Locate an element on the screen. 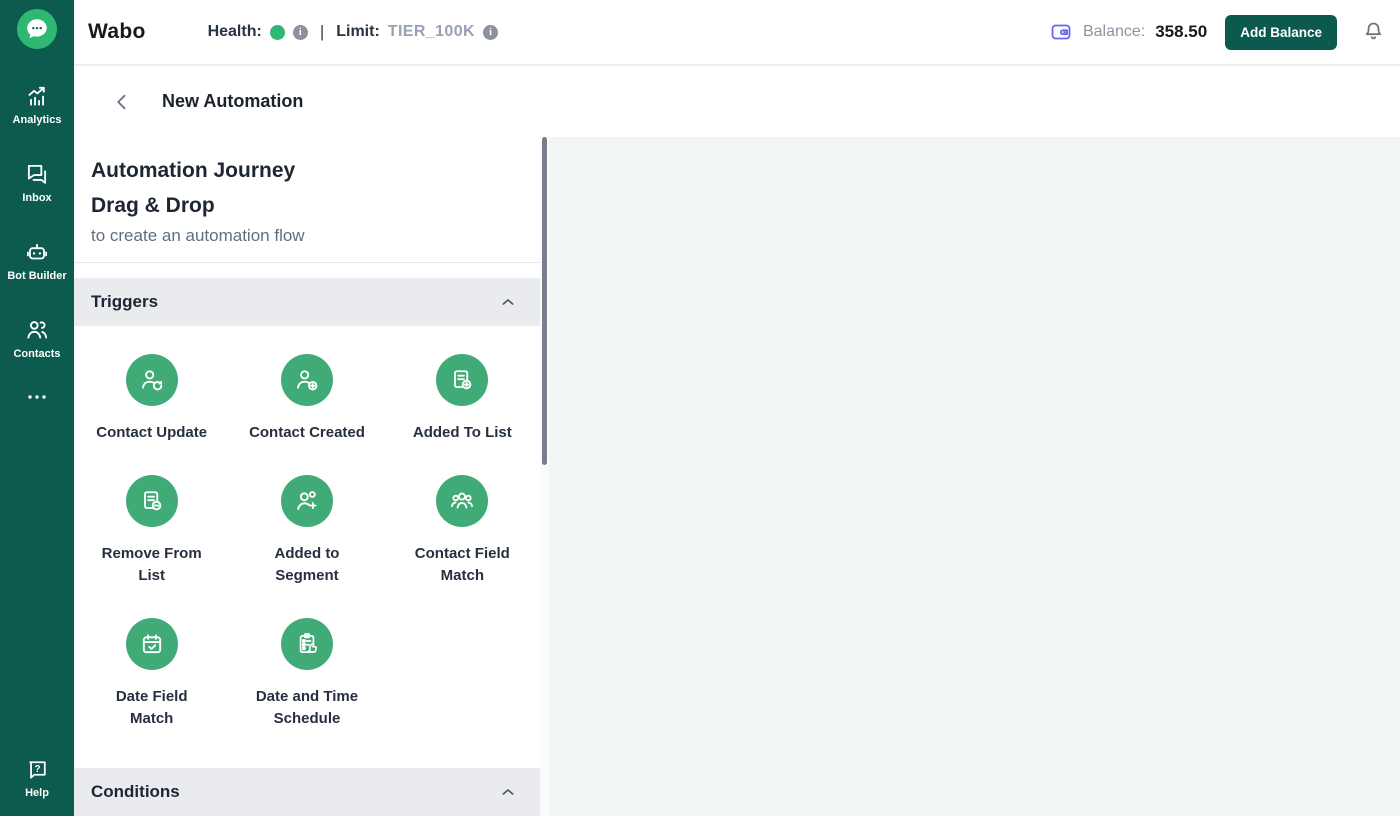 This screenshot has height=816, width=1400. health-limit-group: Health: i | Limit: TIER_100K i is located at coordinates (353, 32).